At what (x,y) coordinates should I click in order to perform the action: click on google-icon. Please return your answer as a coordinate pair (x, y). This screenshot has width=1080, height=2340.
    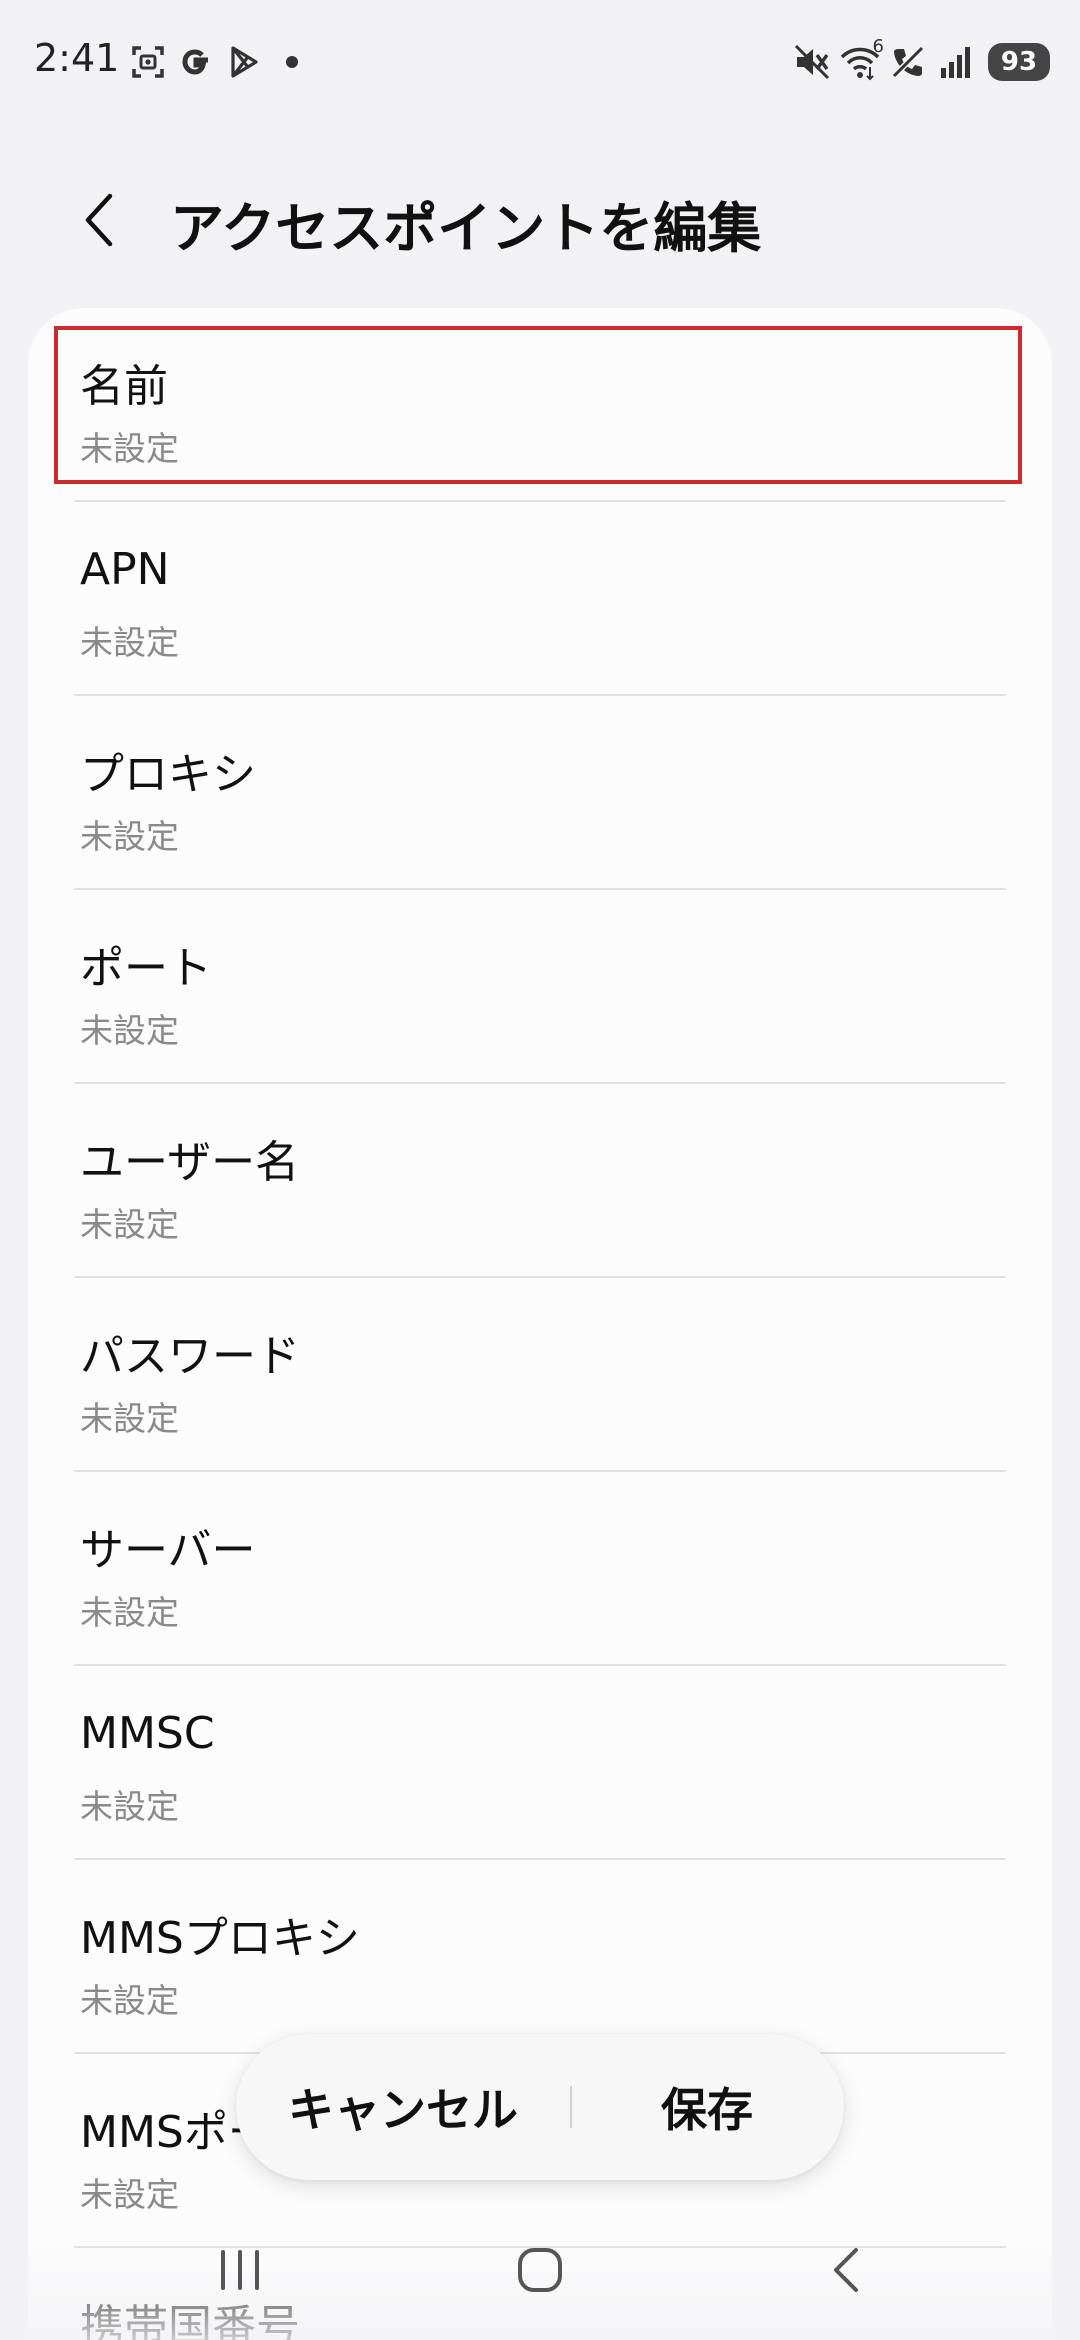
    Looking at the image, I should click on (196, 62).